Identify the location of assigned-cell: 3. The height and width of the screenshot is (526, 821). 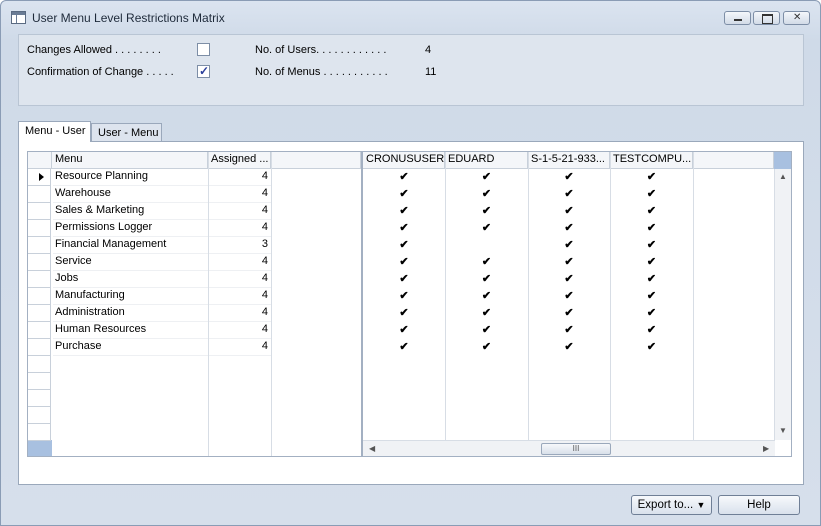
(240, 245).